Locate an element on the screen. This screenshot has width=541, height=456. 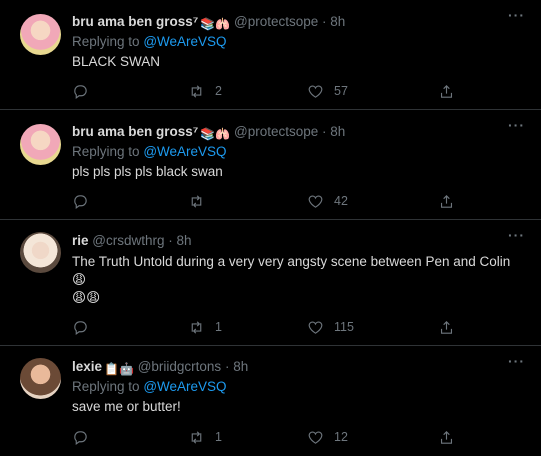
tweet-text: pls pls pls pls black swan is located at coordinates (147, 171).